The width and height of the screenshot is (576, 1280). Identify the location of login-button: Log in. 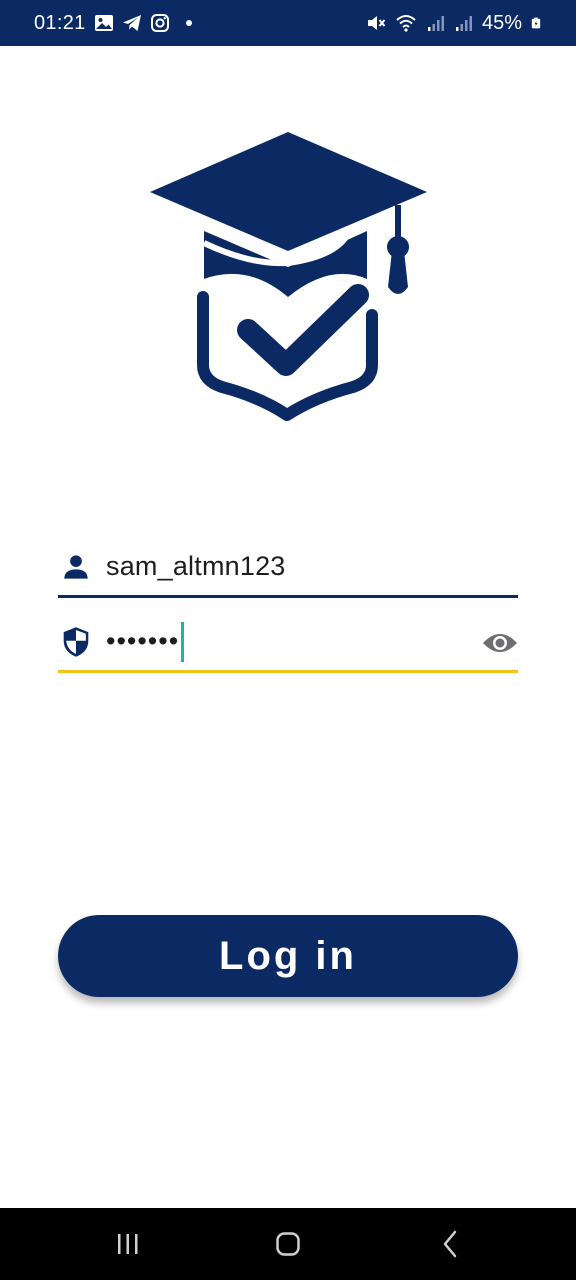
(288, 956).